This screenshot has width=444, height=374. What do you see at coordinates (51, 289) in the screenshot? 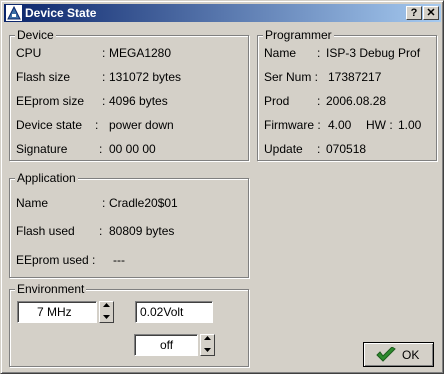
I see `environment-group-title: Environment` at bounding box center [51, 289].